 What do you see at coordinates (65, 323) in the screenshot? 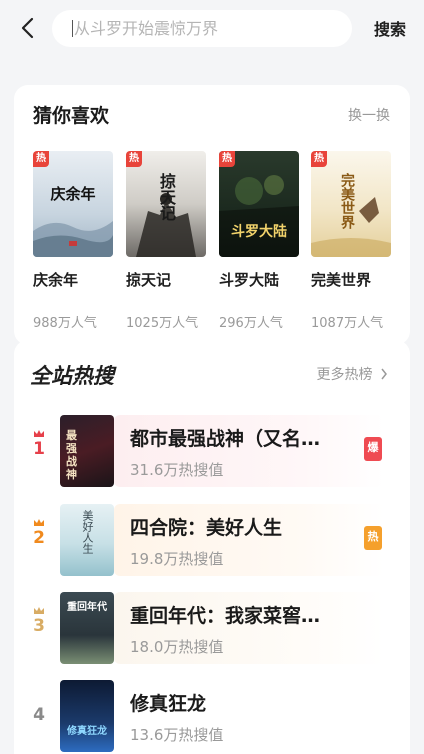
I see `book-popularity: 988万人气` at bounding box center [65, 323].